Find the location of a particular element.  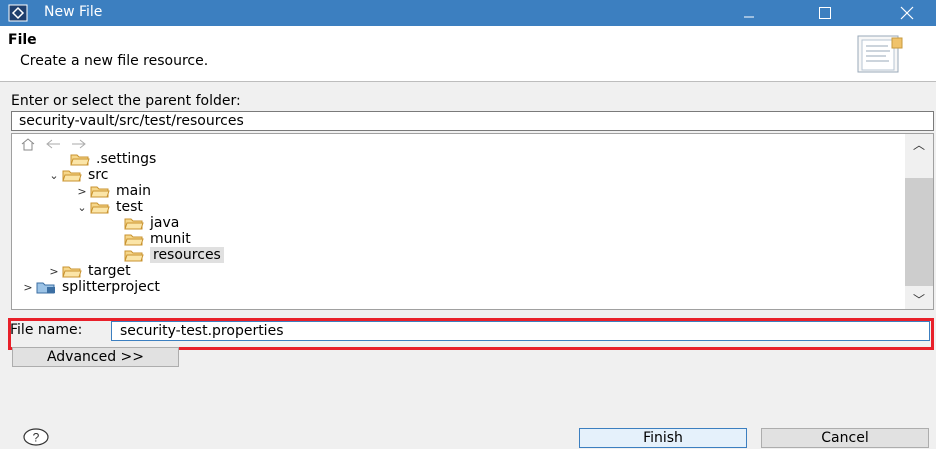

tree-item-selected: resources is located at coordinates (166, 255).